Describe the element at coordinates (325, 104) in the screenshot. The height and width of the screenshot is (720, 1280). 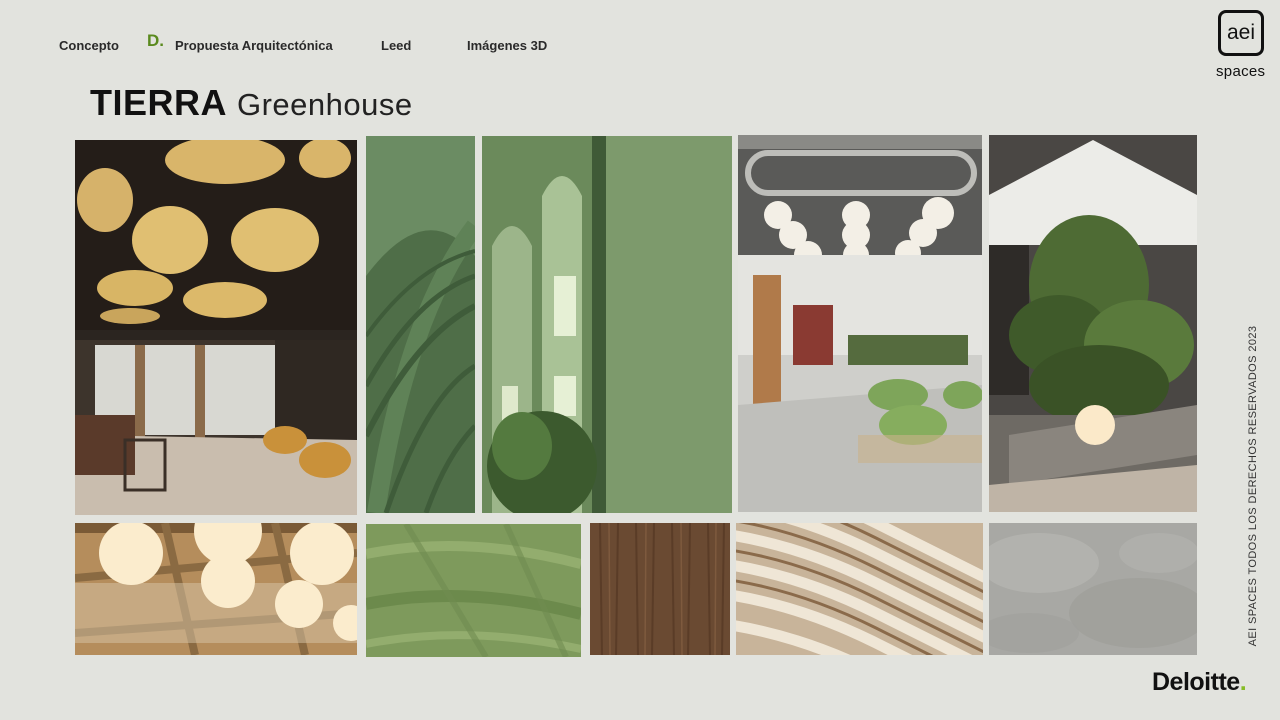
I see `title-sub: Greenhouse` at that location.